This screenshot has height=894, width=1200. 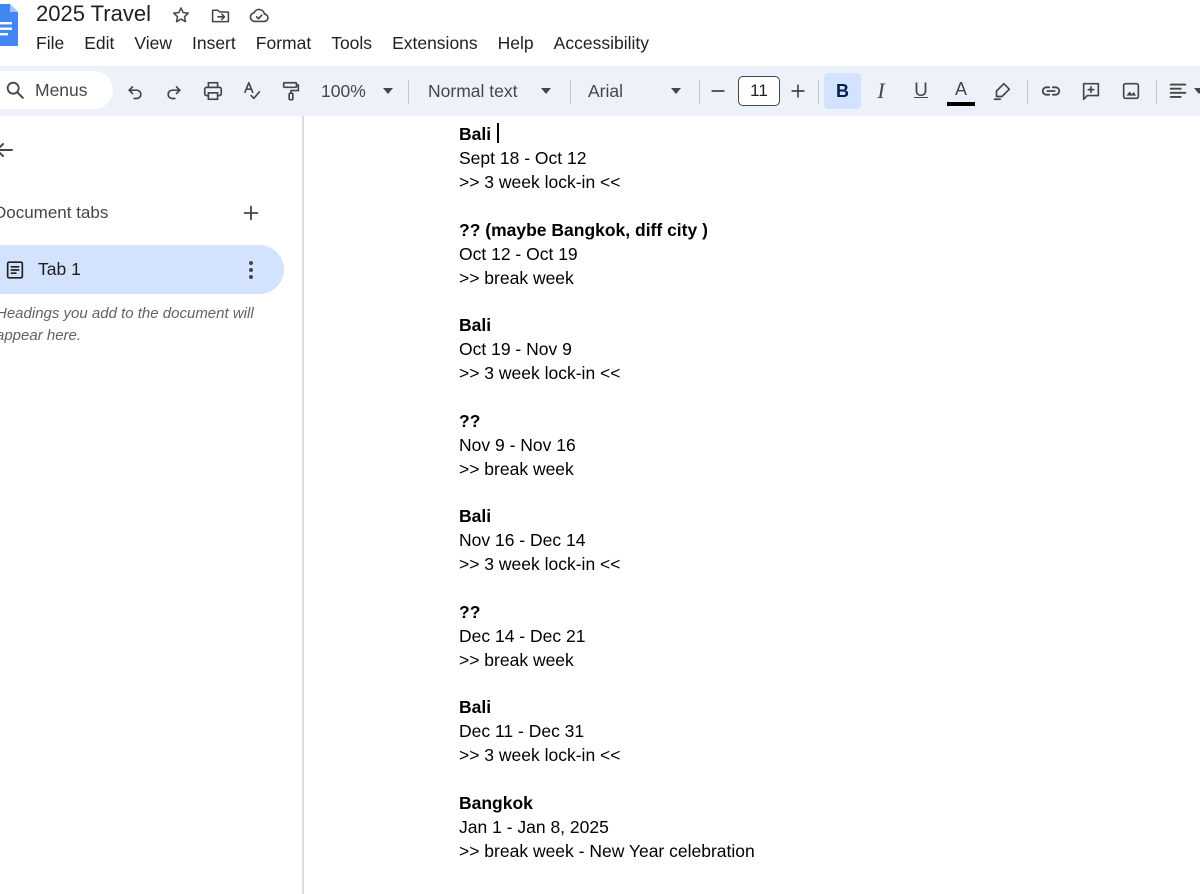 What do you see at coordinates (59, 269) in the screenshot?
I see `tab-label: Tab 1` at bounding box center [59, 269].